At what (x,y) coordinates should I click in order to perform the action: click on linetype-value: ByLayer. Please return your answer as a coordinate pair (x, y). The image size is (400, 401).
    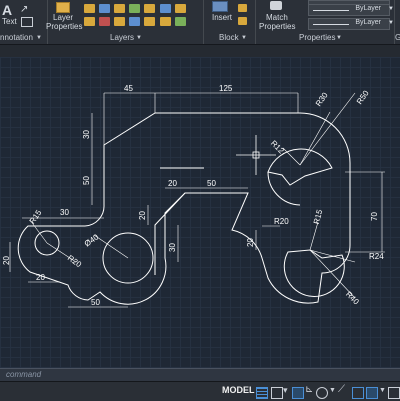
    Looking at the image, I should click on (368, 8).